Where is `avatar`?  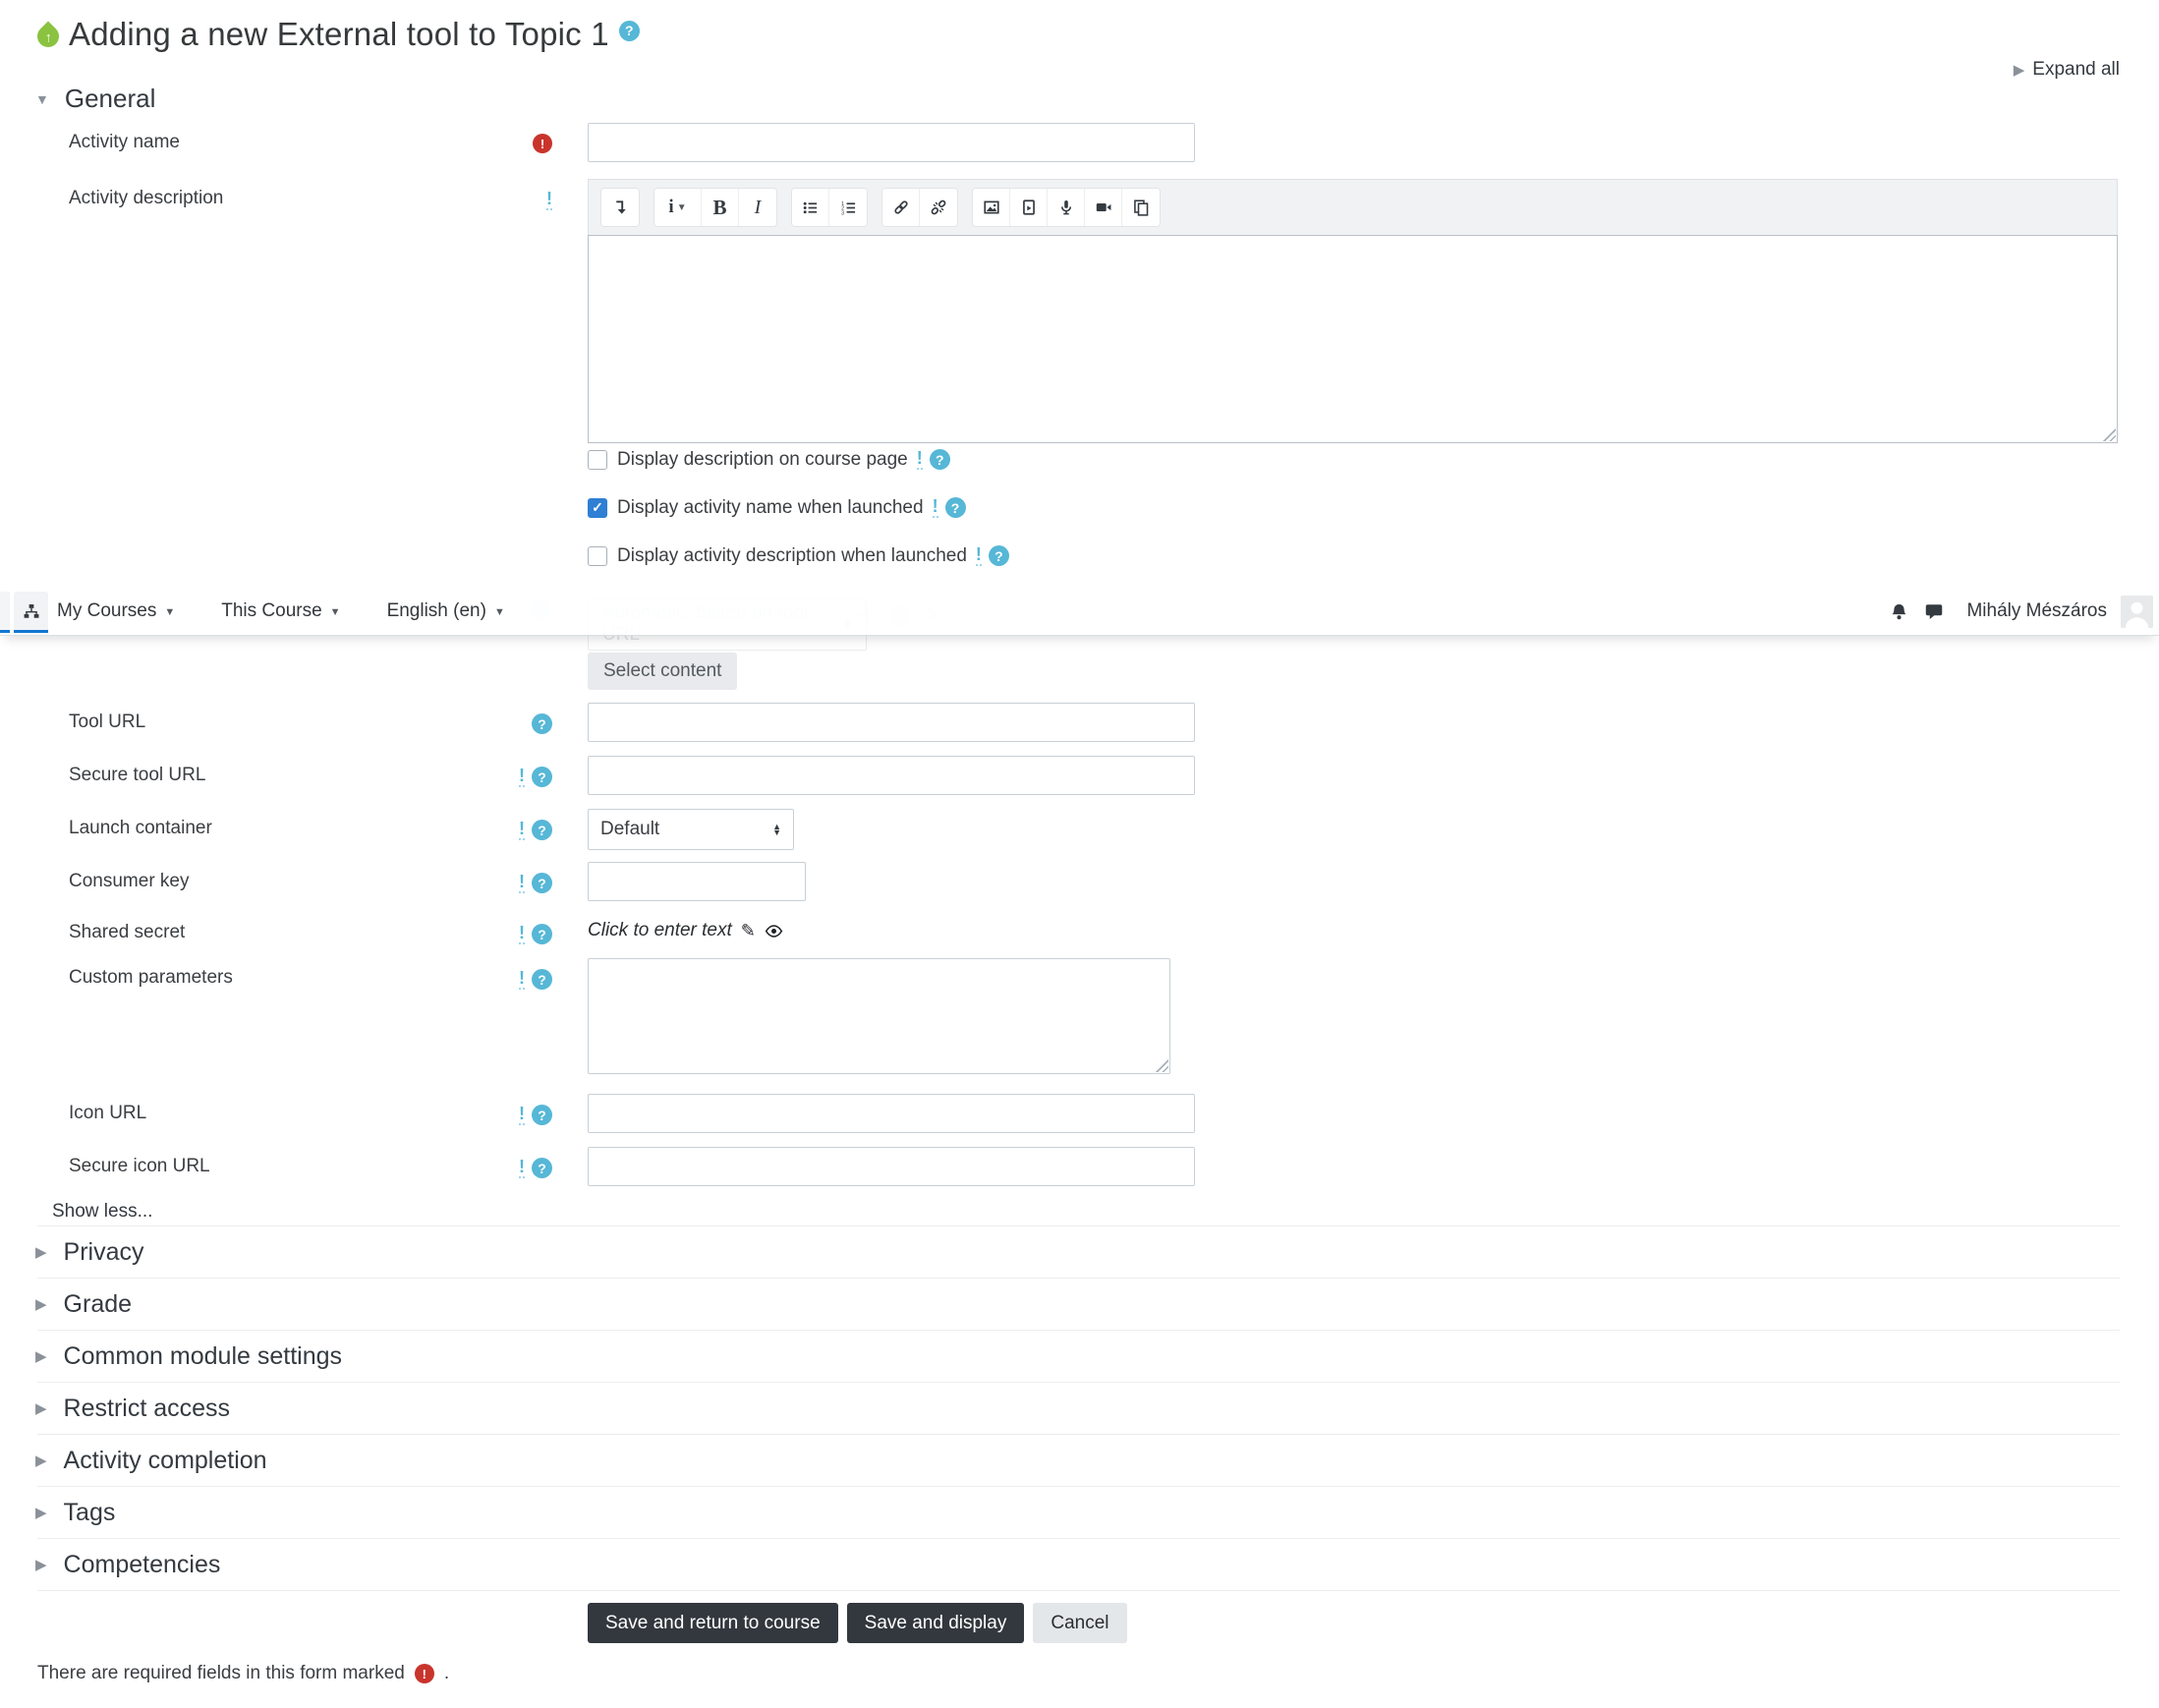 avatar is located at coordinates (2137, 611).